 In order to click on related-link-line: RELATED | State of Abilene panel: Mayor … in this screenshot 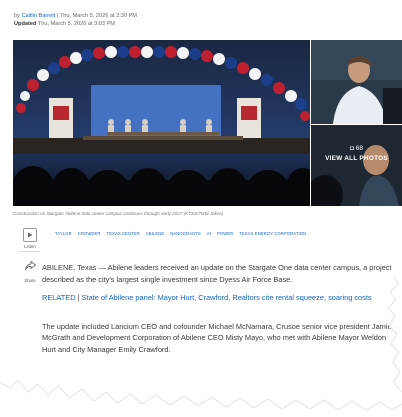, I will do `click(219, 298)`.